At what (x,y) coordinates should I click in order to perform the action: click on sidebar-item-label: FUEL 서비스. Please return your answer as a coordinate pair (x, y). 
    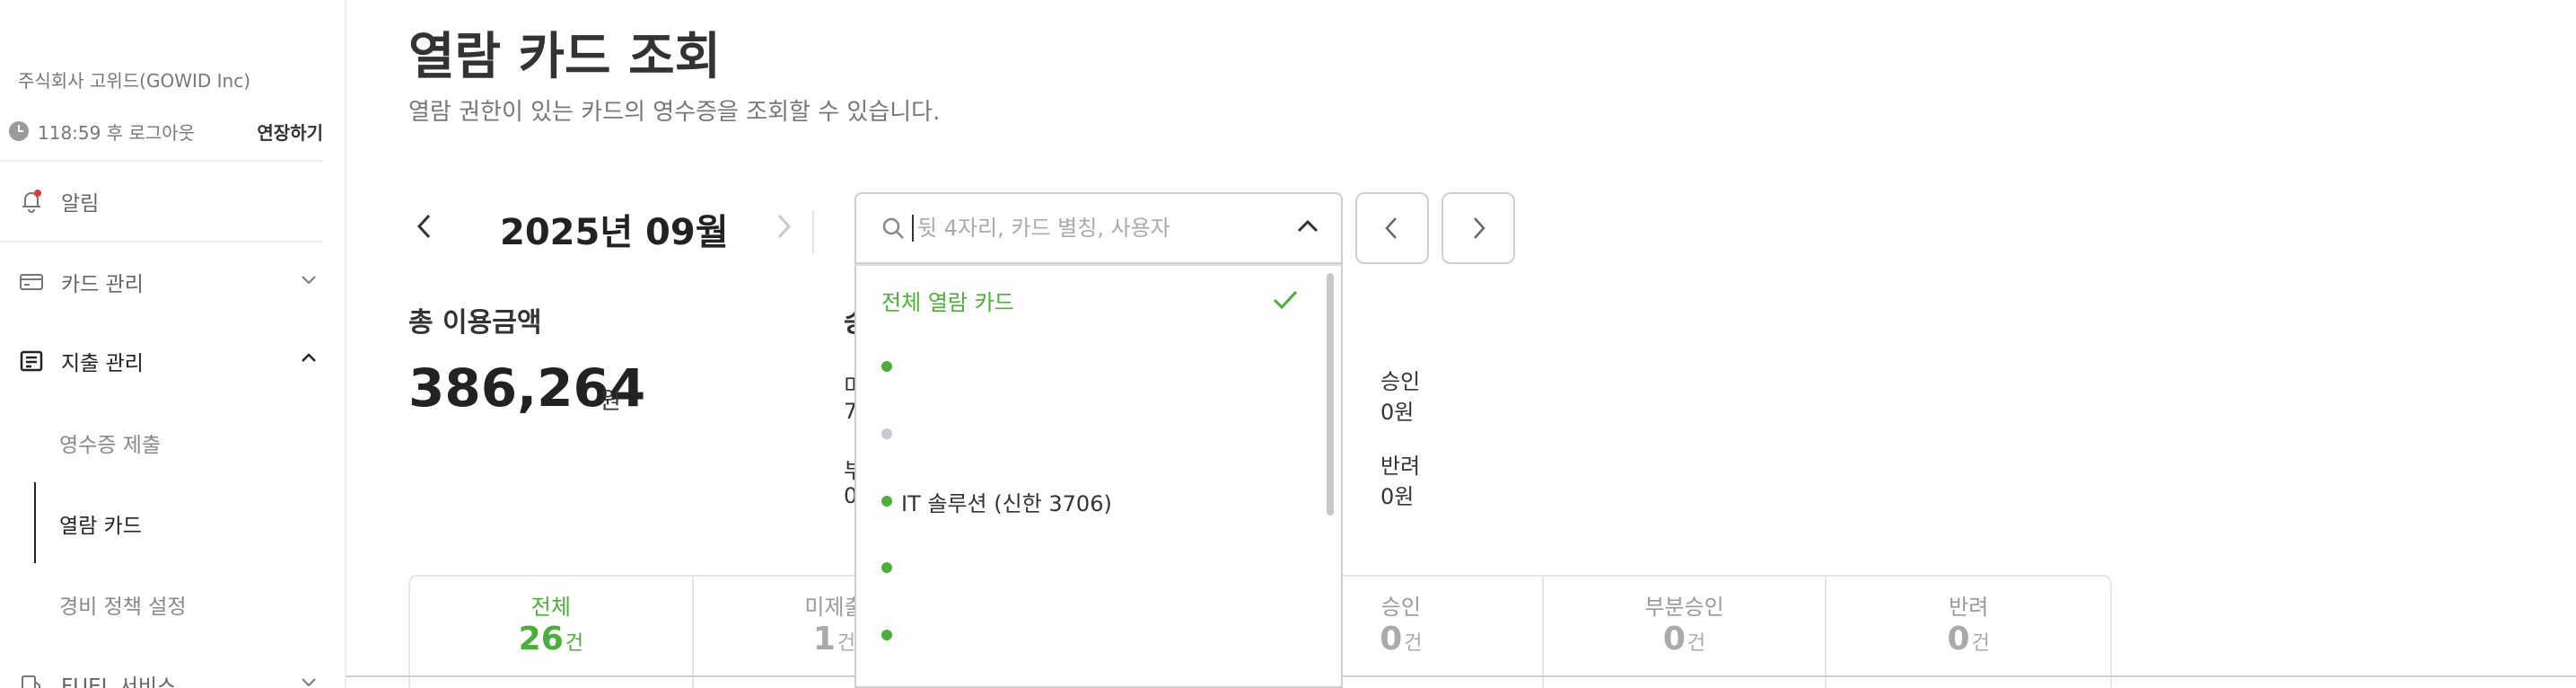
    Looking at the image, I should click on (119, 682).